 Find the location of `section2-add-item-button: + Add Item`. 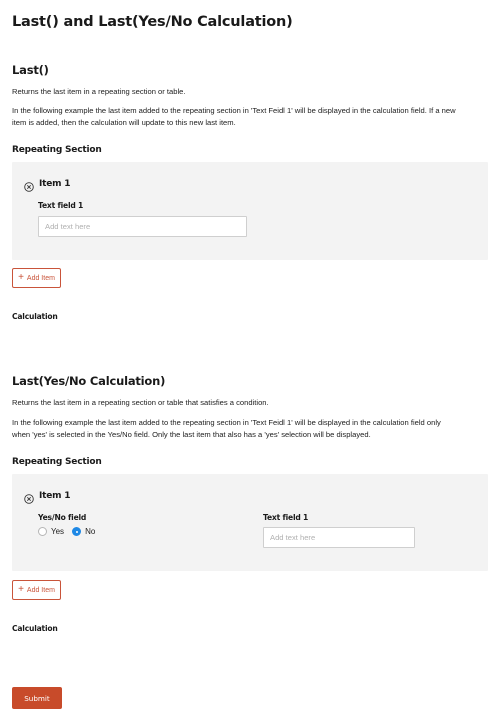

section2-add-item-button: + Add Item is located at coordinates (36, 590).